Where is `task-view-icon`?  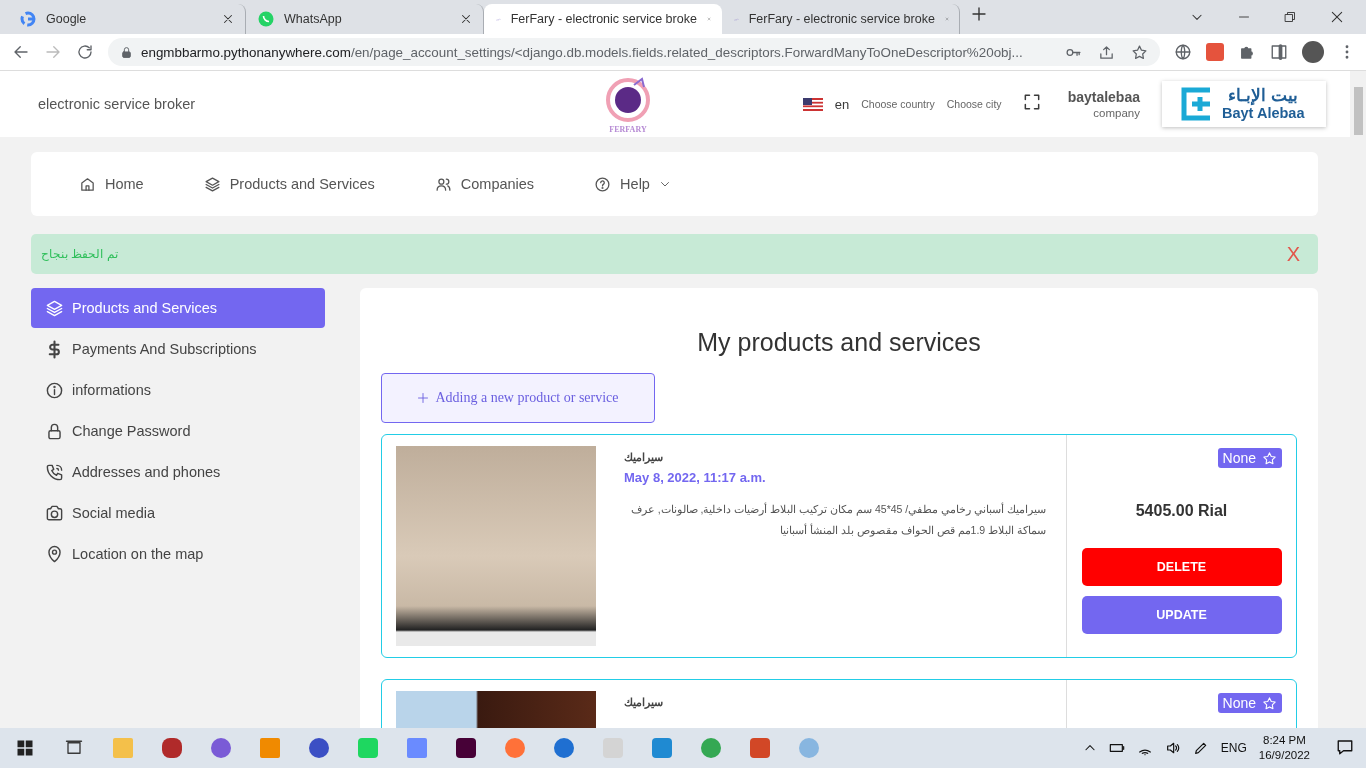
task-view-icon is located at coordinates (73, 748).